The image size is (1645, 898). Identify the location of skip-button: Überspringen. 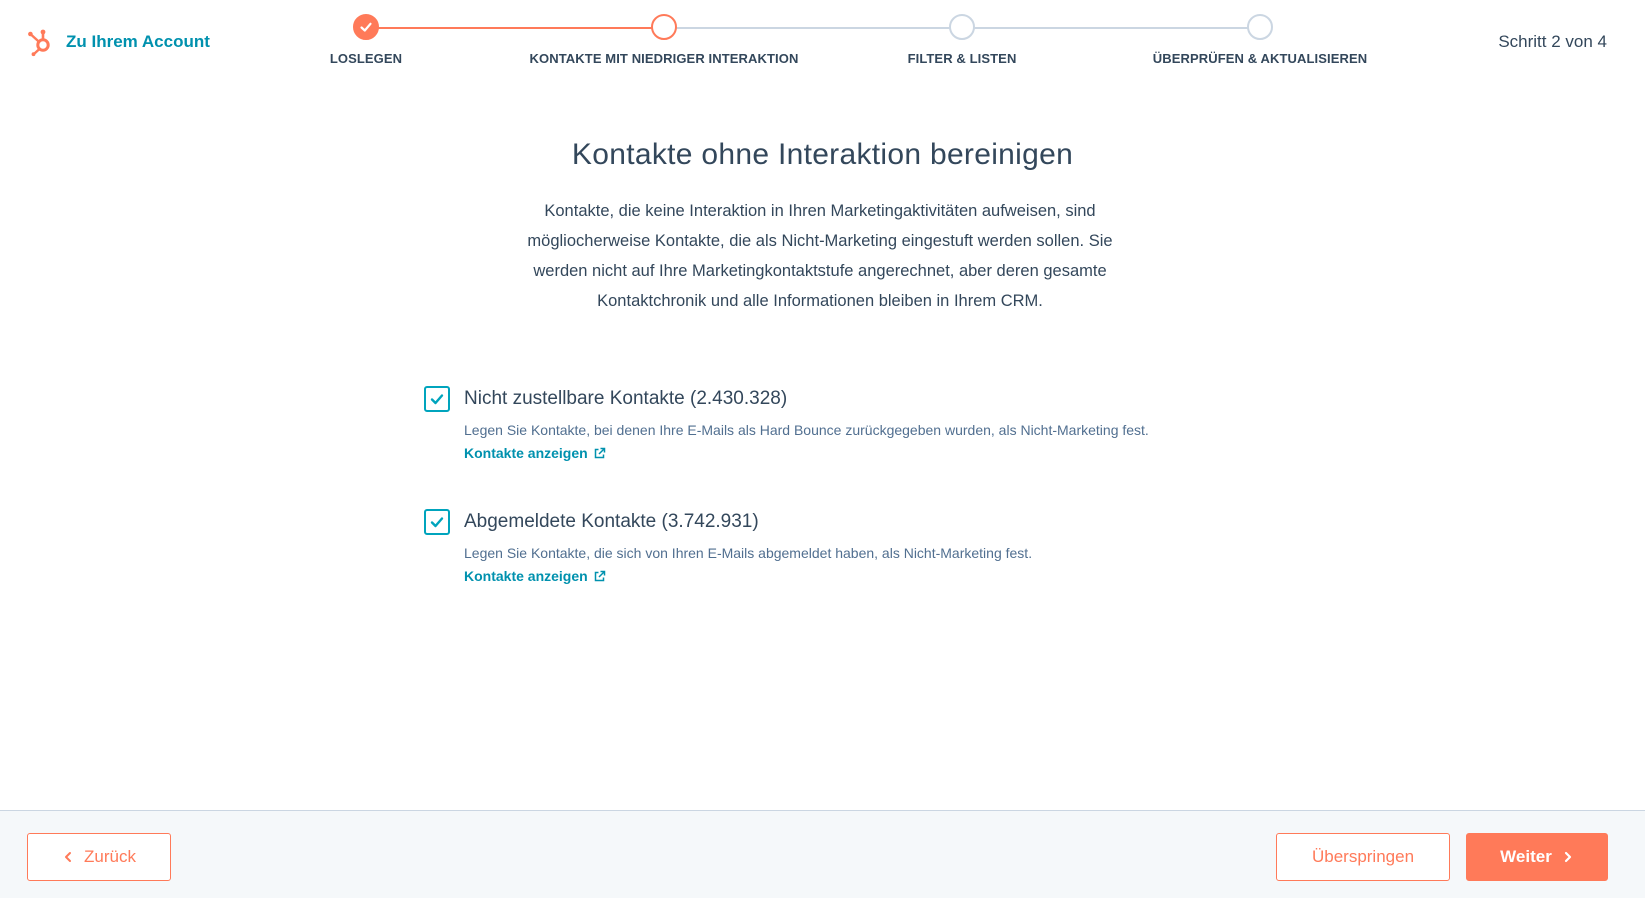
(1363, 857).